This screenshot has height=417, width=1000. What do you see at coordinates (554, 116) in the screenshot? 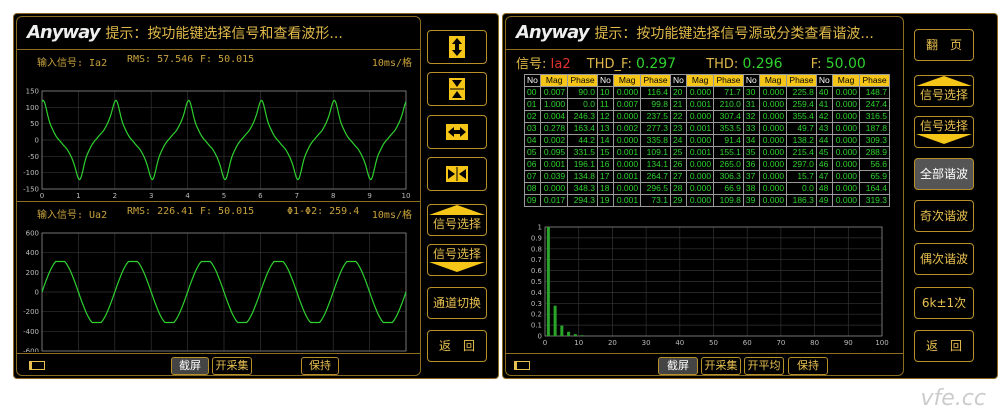
I see `harmonic-mag: 0.004` at bounding box center [554, 116].